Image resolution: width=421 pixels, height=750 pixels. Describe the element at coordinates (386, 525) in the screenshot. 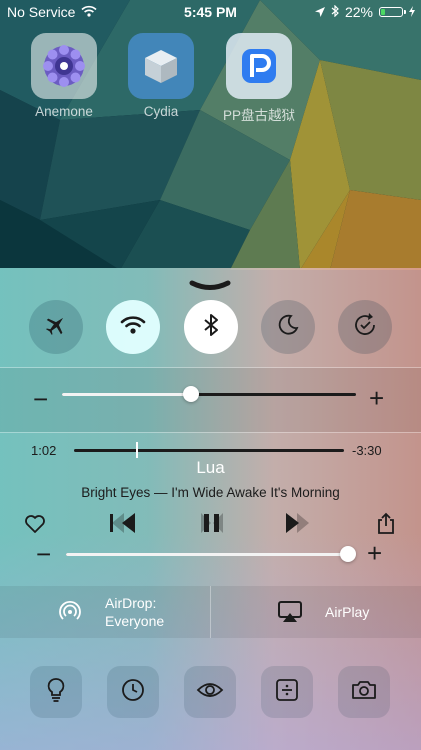

I see `share-icon` at that location.